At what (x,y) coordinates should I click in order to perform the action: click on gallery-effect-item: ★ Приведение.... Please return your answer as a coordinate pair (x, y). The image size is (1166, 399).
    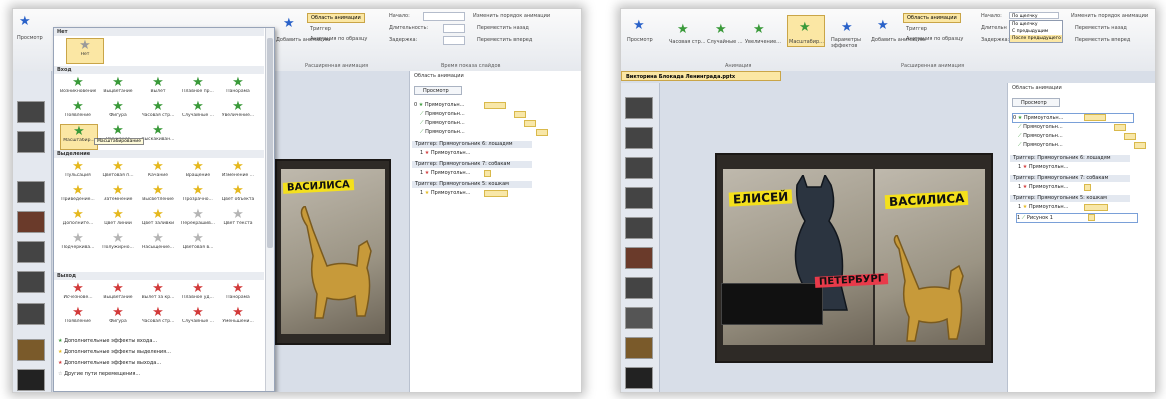
    Looking at the image, I should click on (78, 196).